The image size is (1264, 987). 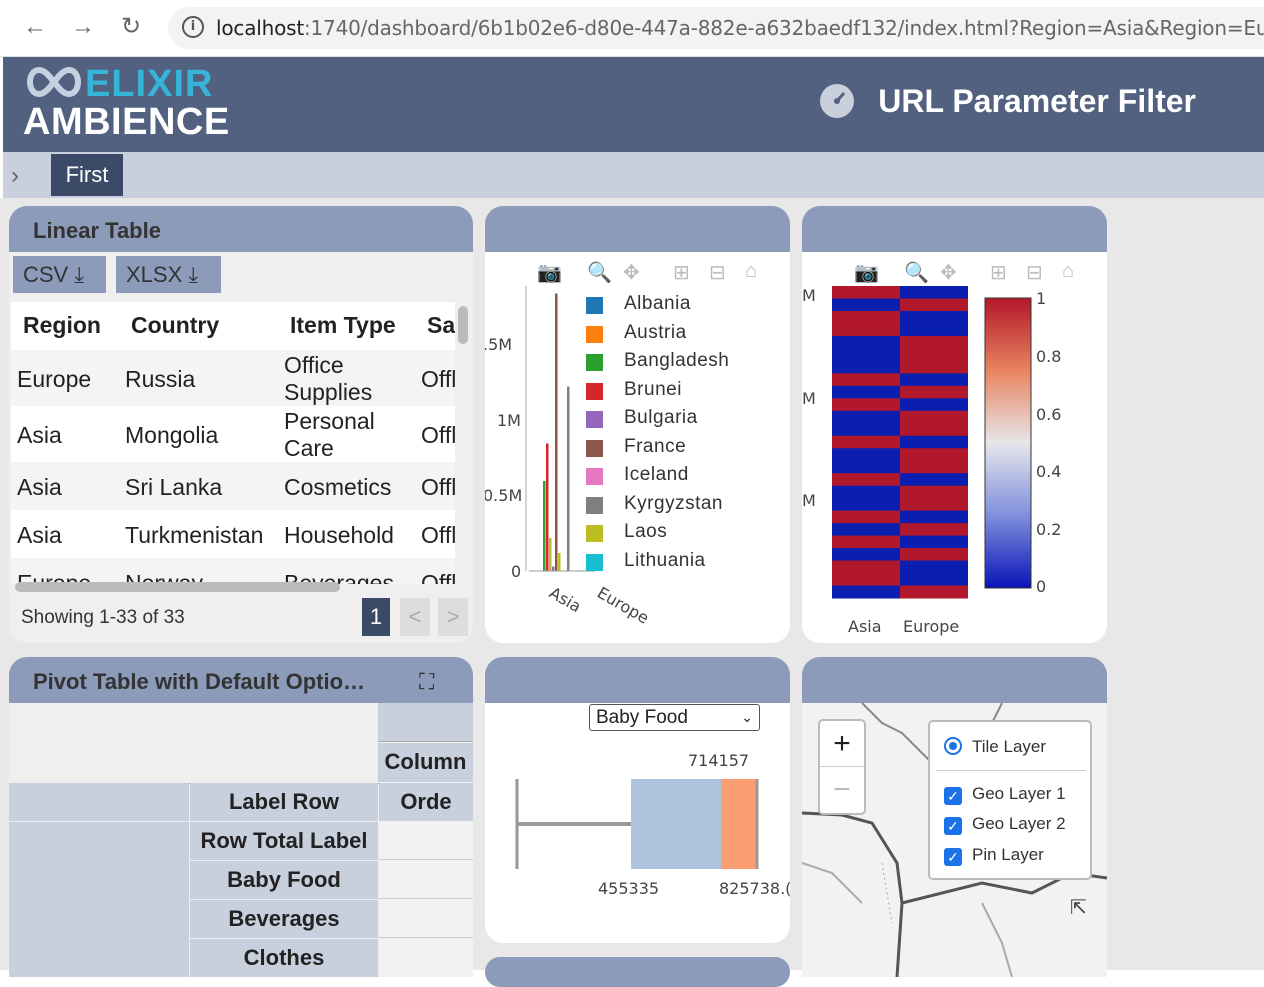 What do you see at coordinates (653, 390) in the screenshot?
I see `legend-item: Brunei` at bounding box center [653, 390].